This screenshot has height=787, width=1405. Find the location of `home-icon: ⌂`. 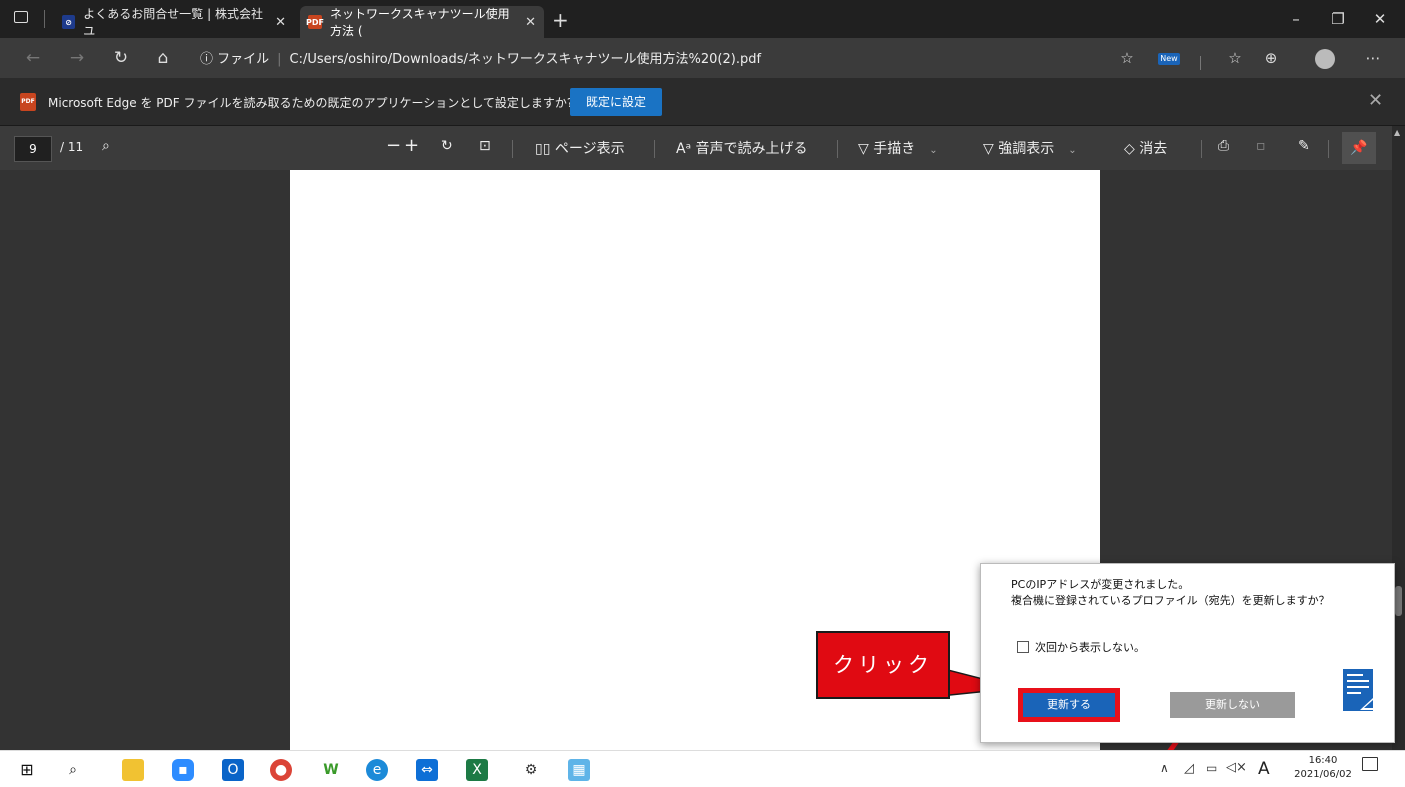

home-icon: ⌂ is located at coordinates (163, 58).